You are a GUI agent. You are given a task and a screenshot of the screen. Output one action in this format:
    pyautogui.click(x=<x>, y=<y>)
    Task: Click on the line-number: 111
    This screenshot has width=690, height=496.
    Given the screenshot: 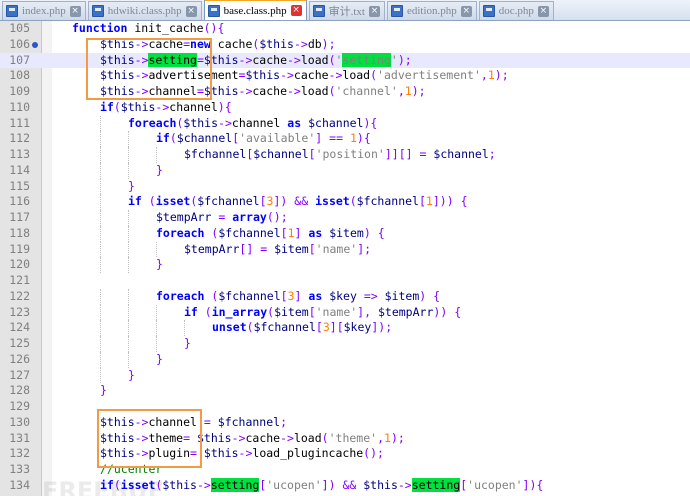 What is the action you would take?
    pyautogui.click(x=19, y=122)
    